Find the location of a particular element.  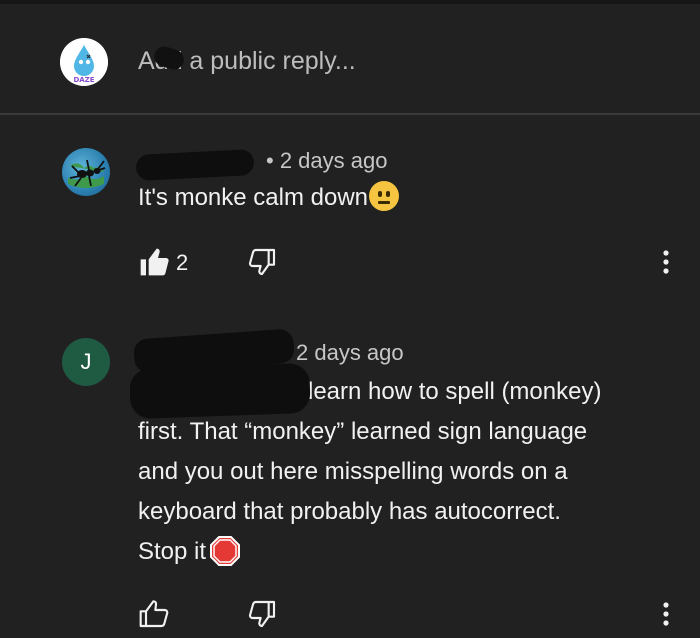

commenter-avatar: J is located at coordinates (86, 362).